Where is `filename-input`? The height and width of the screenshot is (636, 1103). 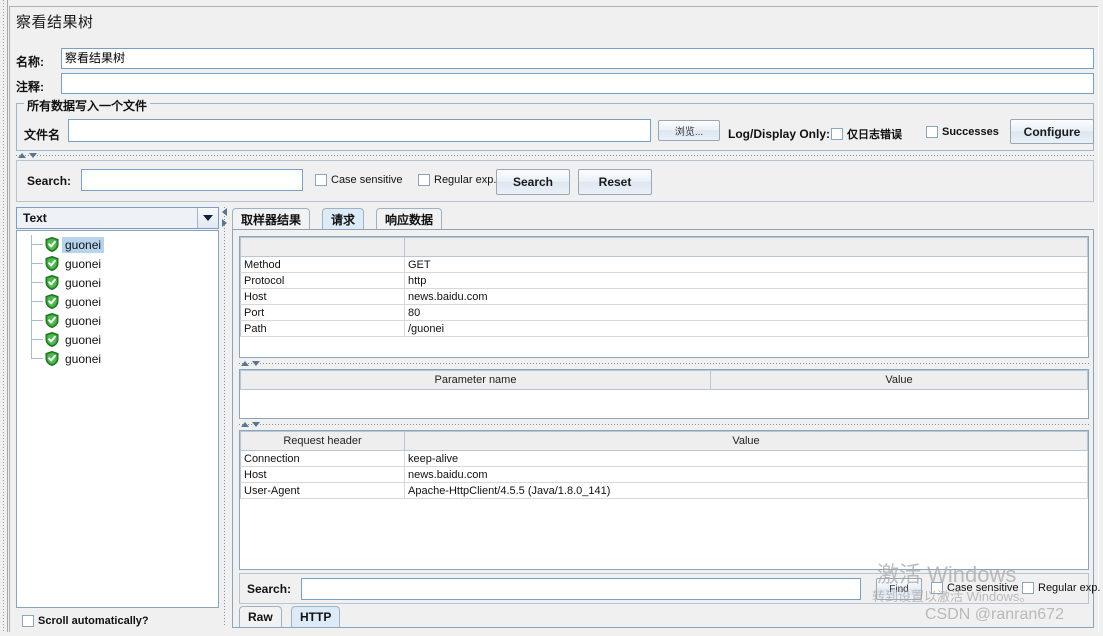
filename-input is located at coordinates (359, 130).